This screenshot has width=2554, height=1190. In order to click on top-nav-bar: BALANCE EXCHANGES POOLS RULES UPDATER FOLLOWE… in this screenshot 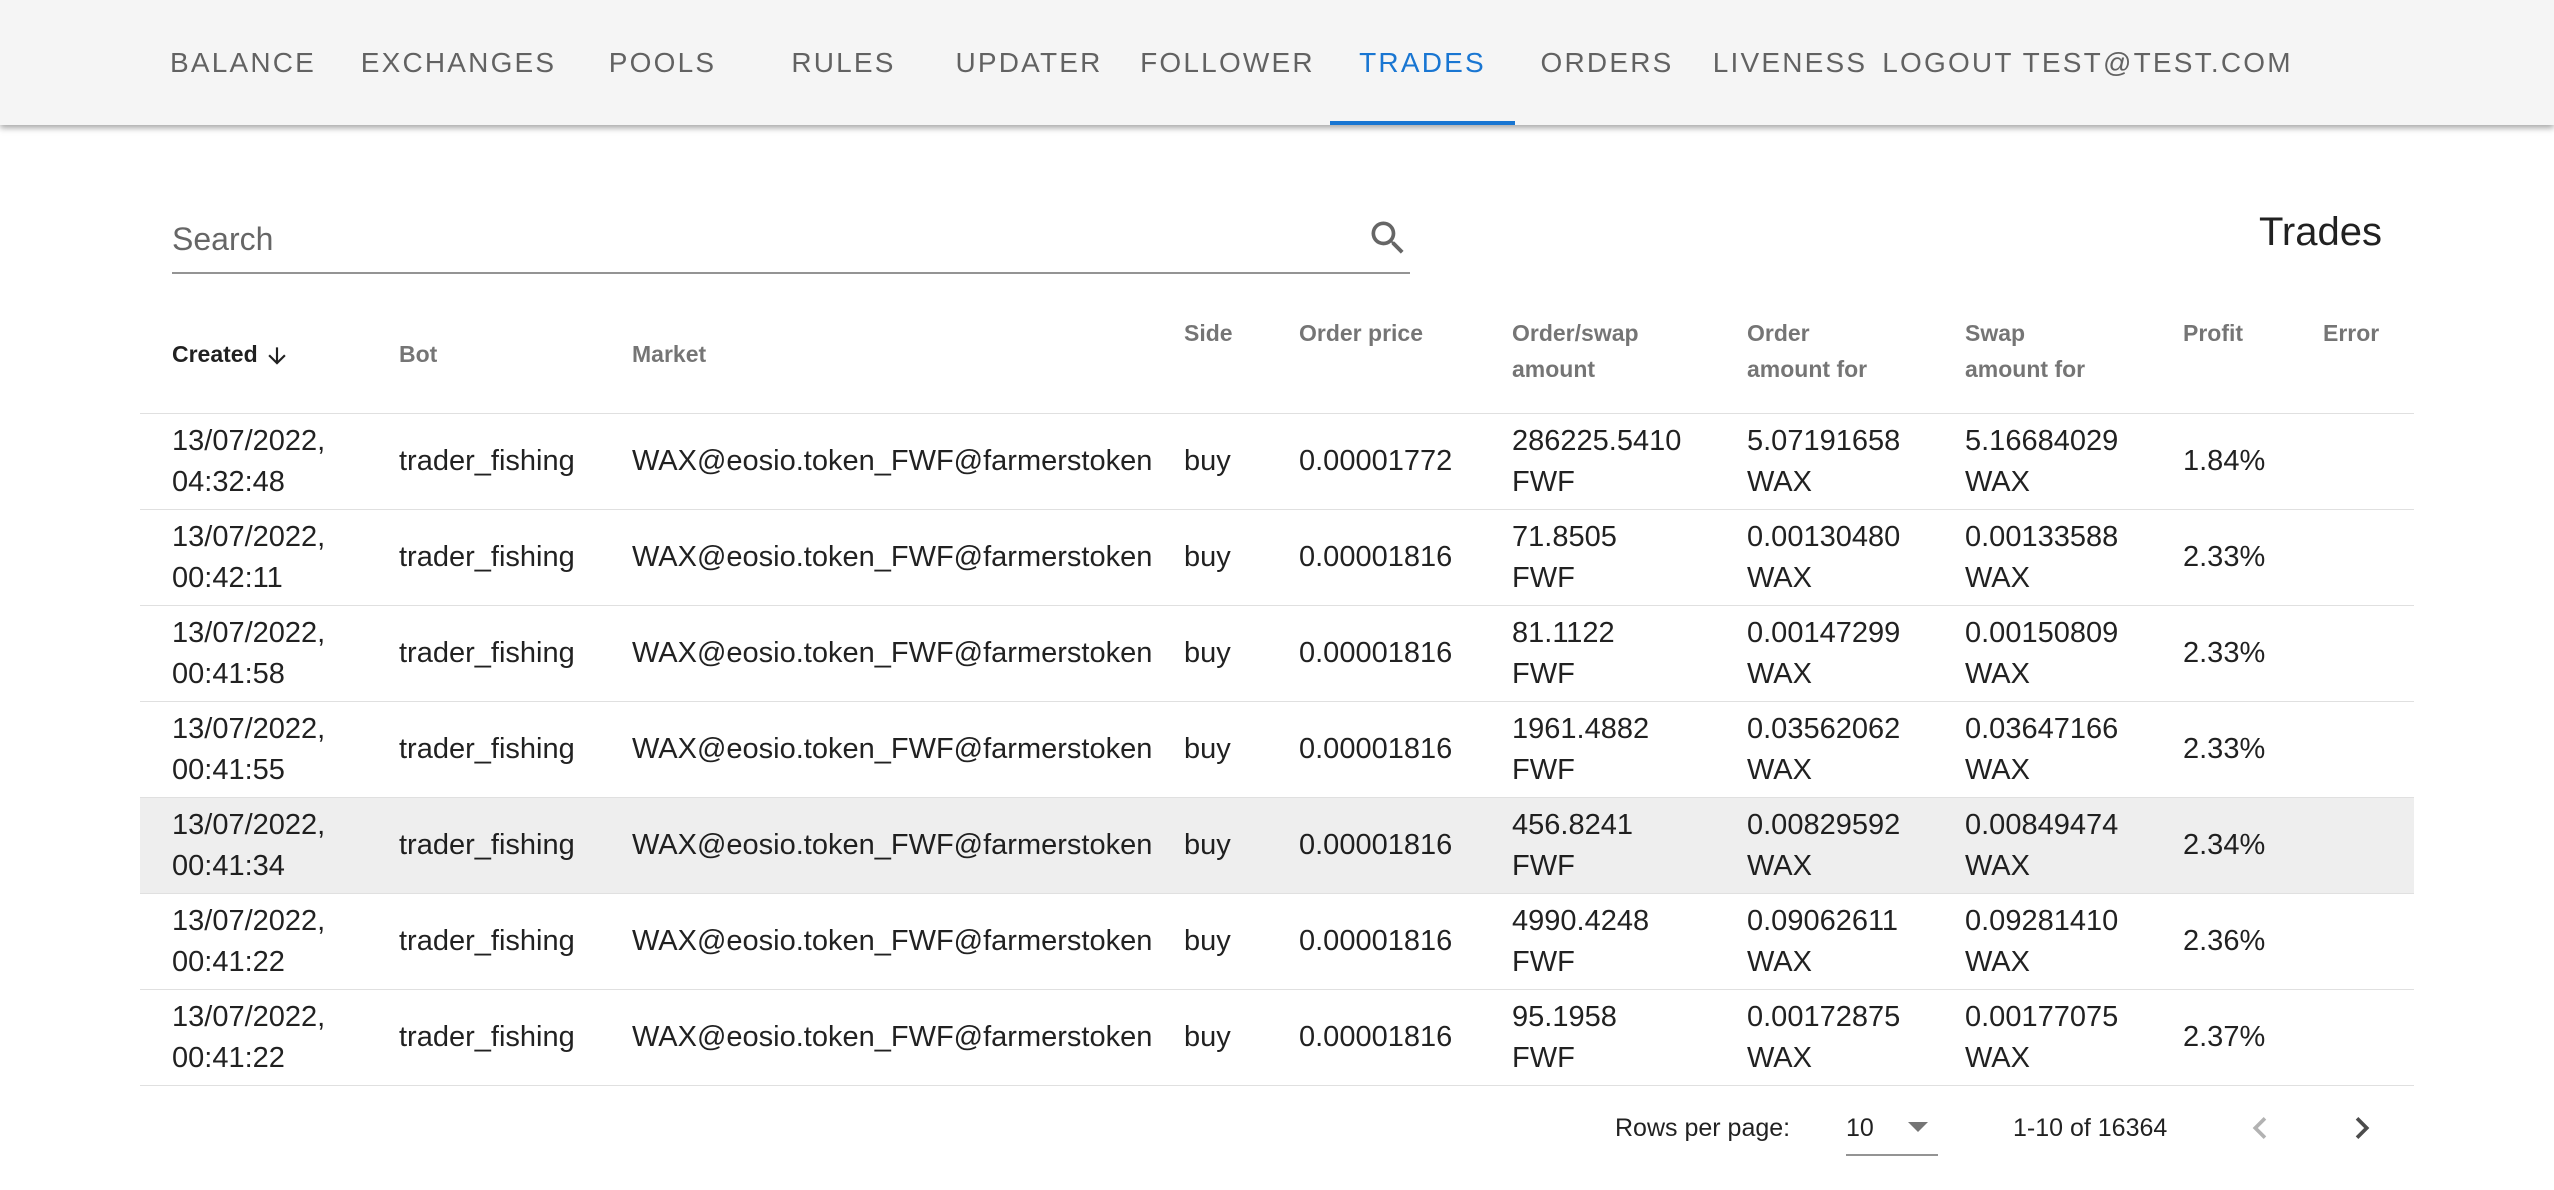, I will do `click(1277, 62)`.